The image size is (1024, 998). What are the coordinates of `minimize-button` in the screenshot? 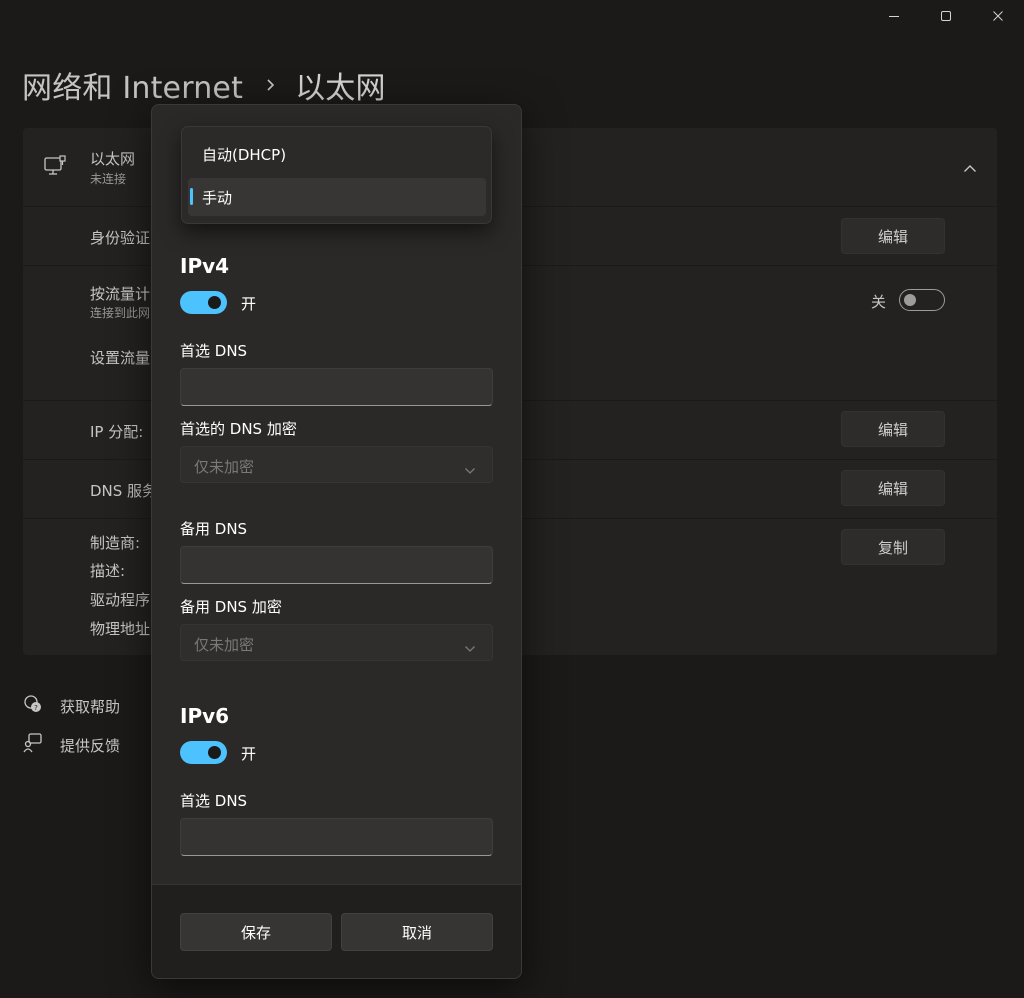 It's located at (894, 16).